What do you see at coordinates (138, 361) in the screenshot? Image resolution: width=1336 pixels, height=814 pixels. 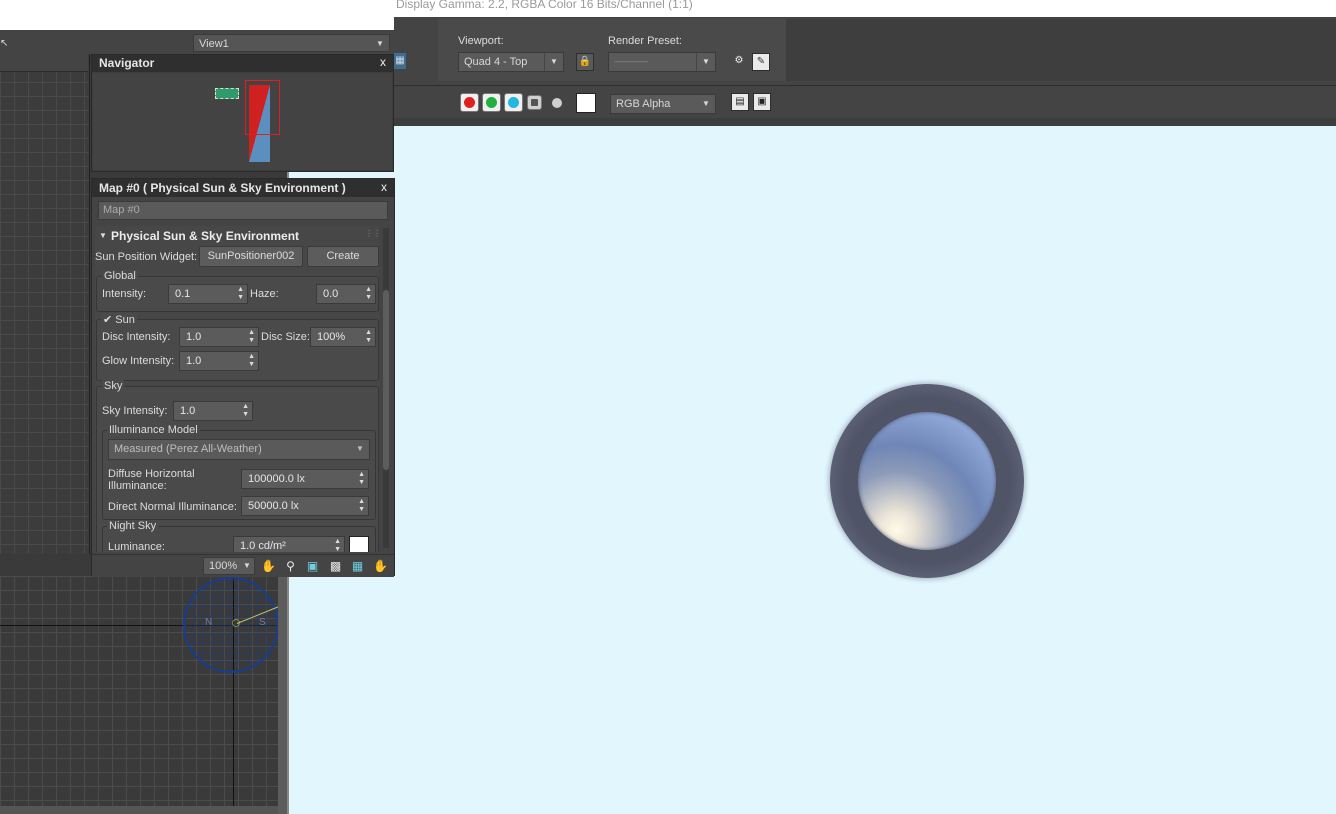 I see `glow-intensity-label: Glow Intensity:` at bounding box center [138, 361].